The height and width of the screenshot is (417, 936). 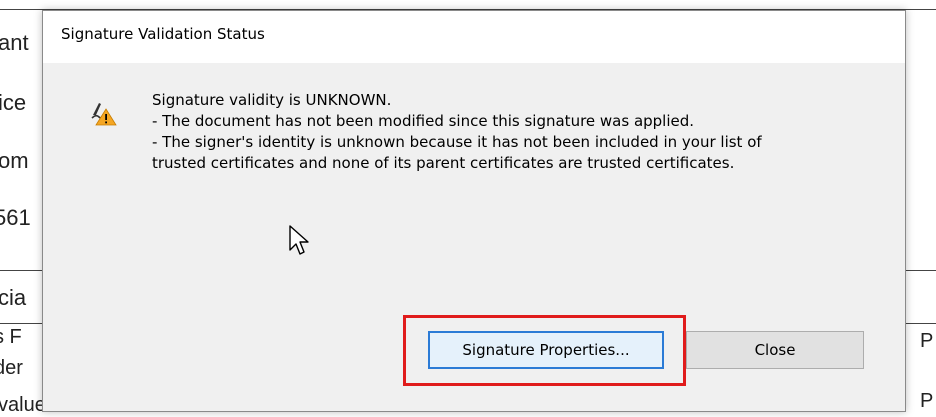 I want to click on signature-warning-icon, so click(x=104, y=112).